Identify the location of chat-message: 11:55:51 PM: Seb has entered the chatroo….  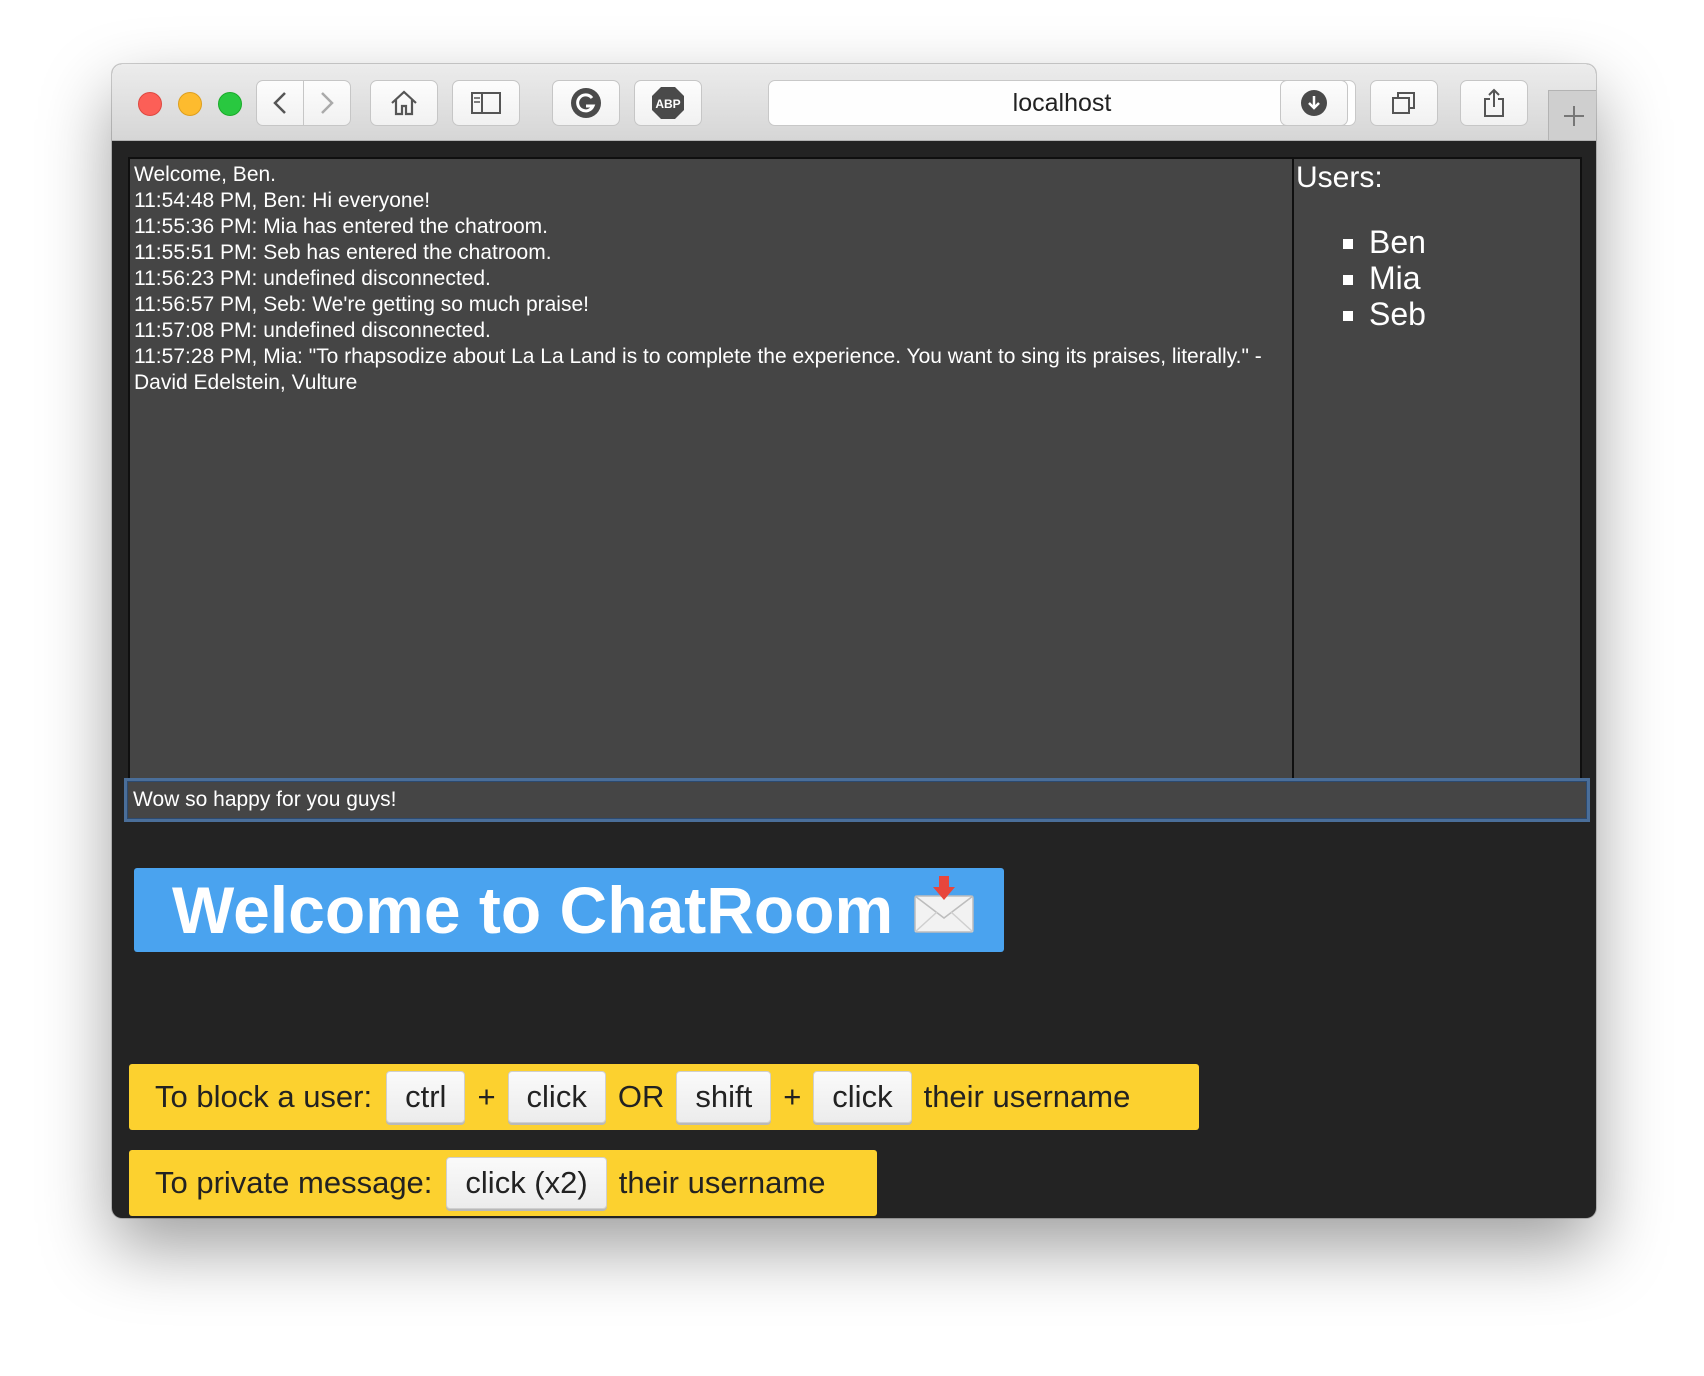
(343, 252).